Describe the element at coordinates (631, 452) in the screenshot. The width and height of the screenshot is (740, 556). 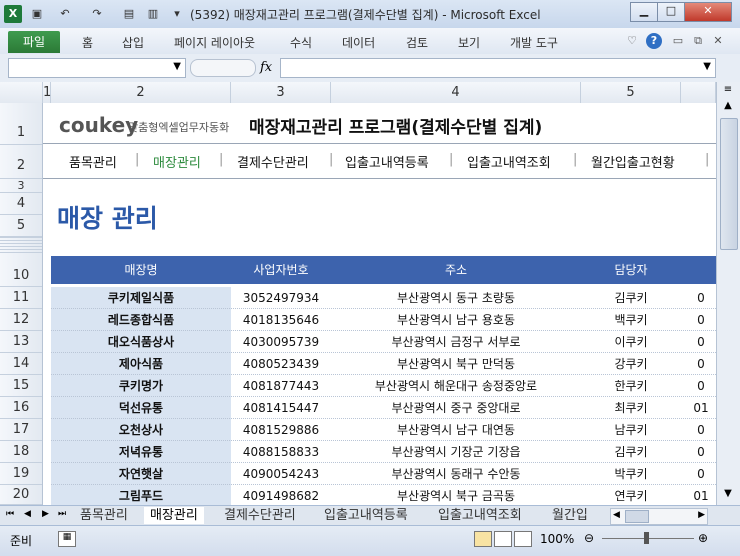
I see `cell-manager: 김쿠키` at that location.